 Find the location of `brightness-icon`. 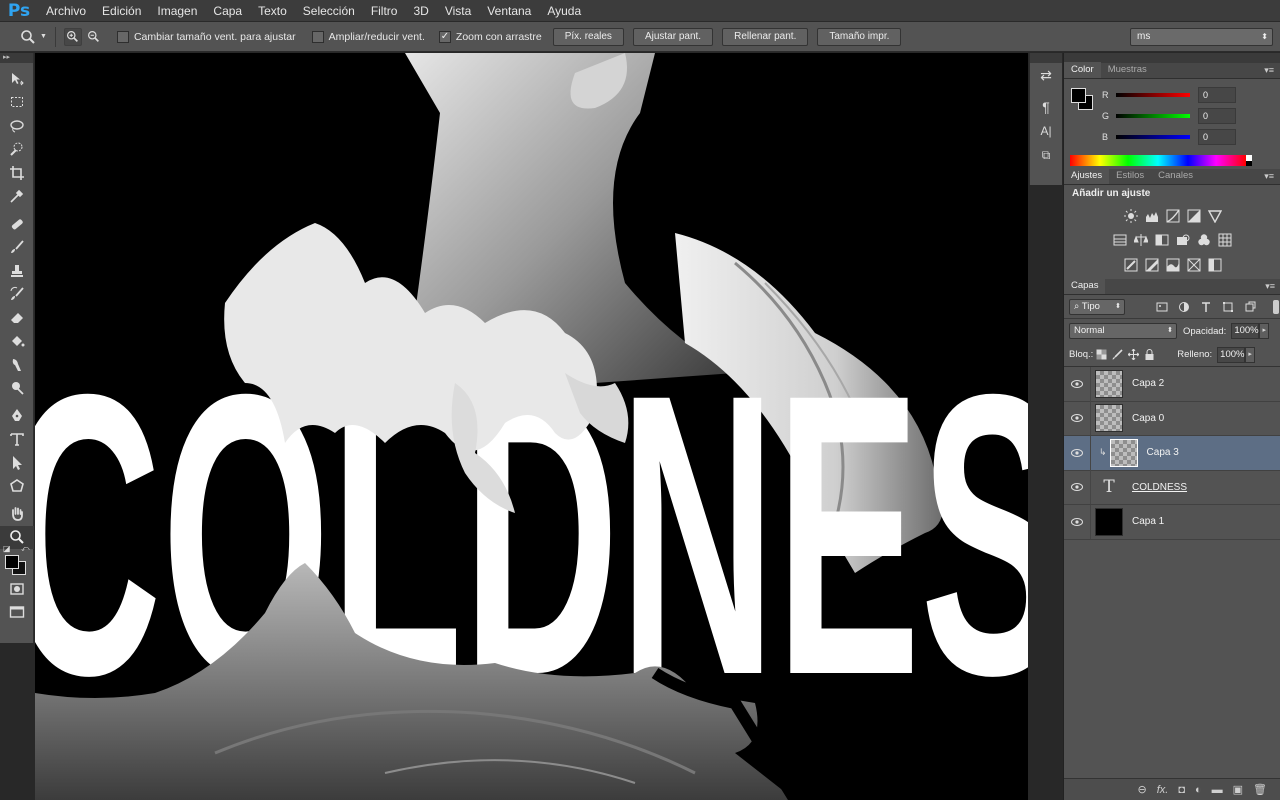

brightness-icon is located at coordinates (1130, 215).